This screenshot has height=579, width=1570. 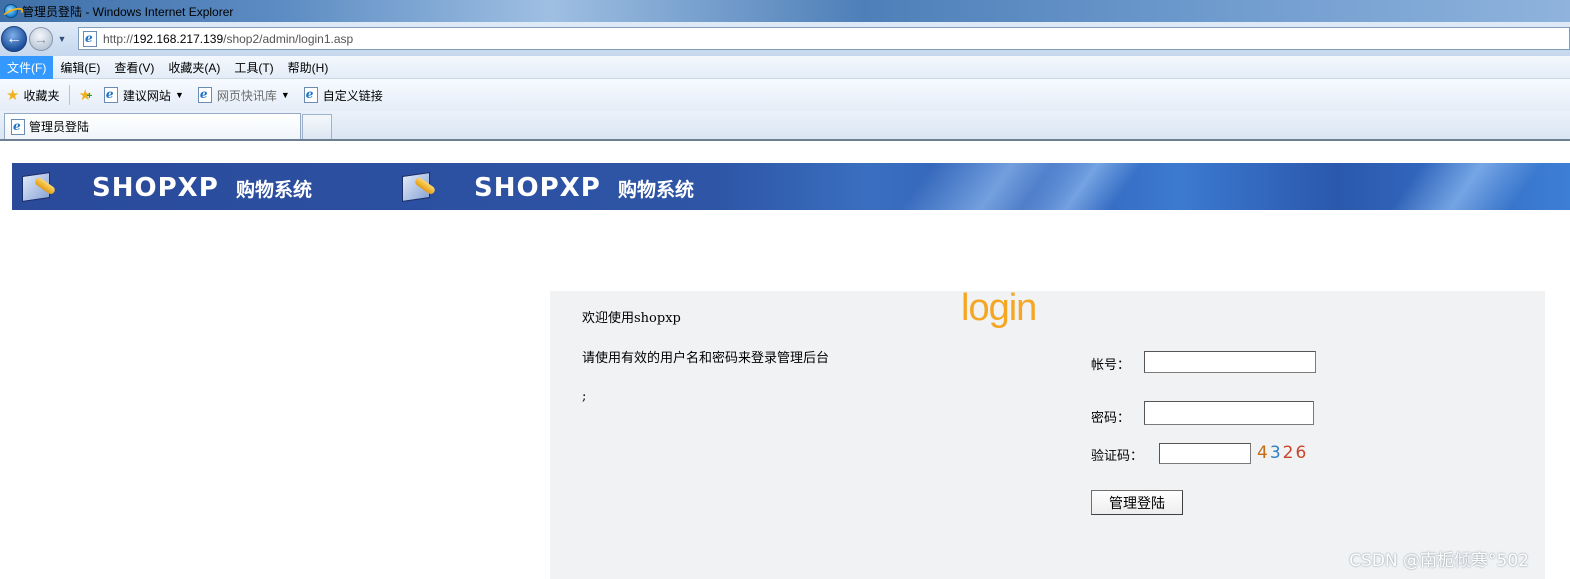 I want to click on favorites-button: ★ 收藏夹, so click(x=32, y=95).